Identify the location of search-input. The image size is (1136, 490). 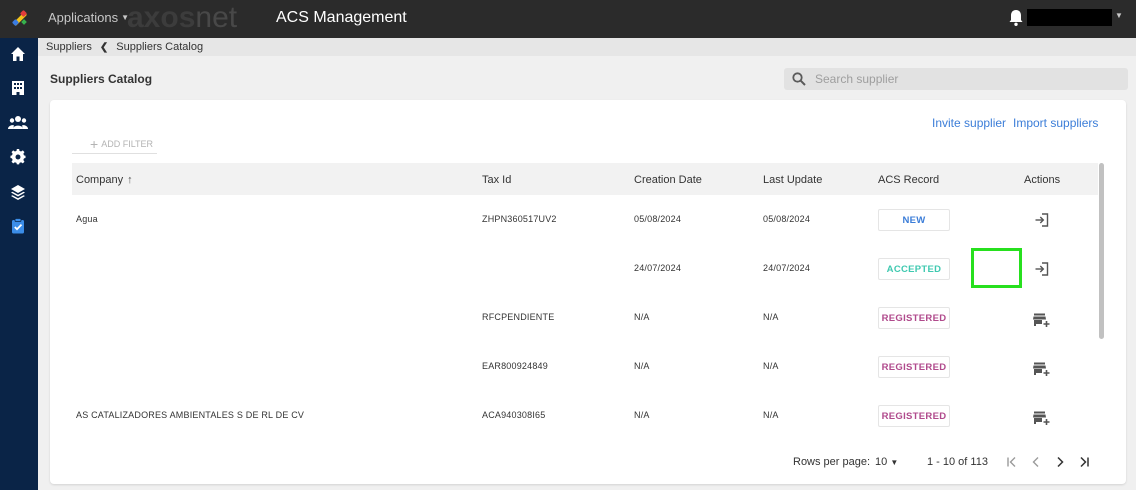
(965, 79).